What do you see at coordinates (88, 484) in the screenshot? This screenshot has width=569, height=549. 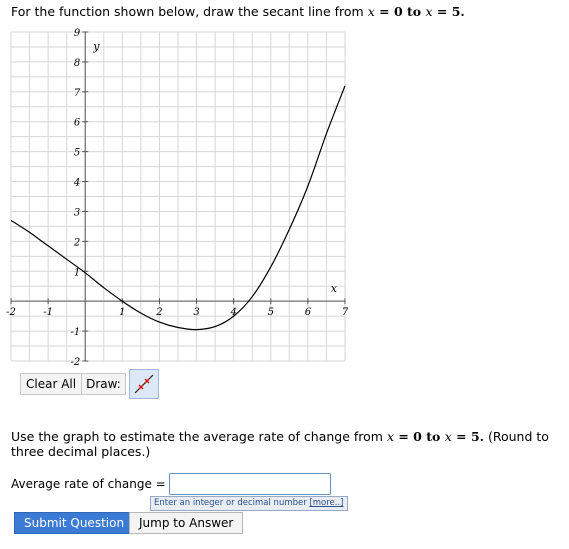 I see `answer-label: Average rate of change =` at bounding box center [88, 484].